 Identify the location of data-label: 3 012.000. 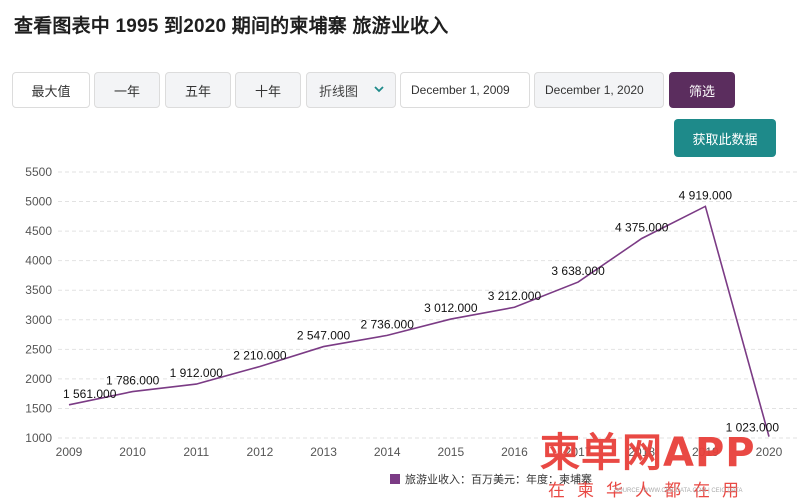
(451, 308).